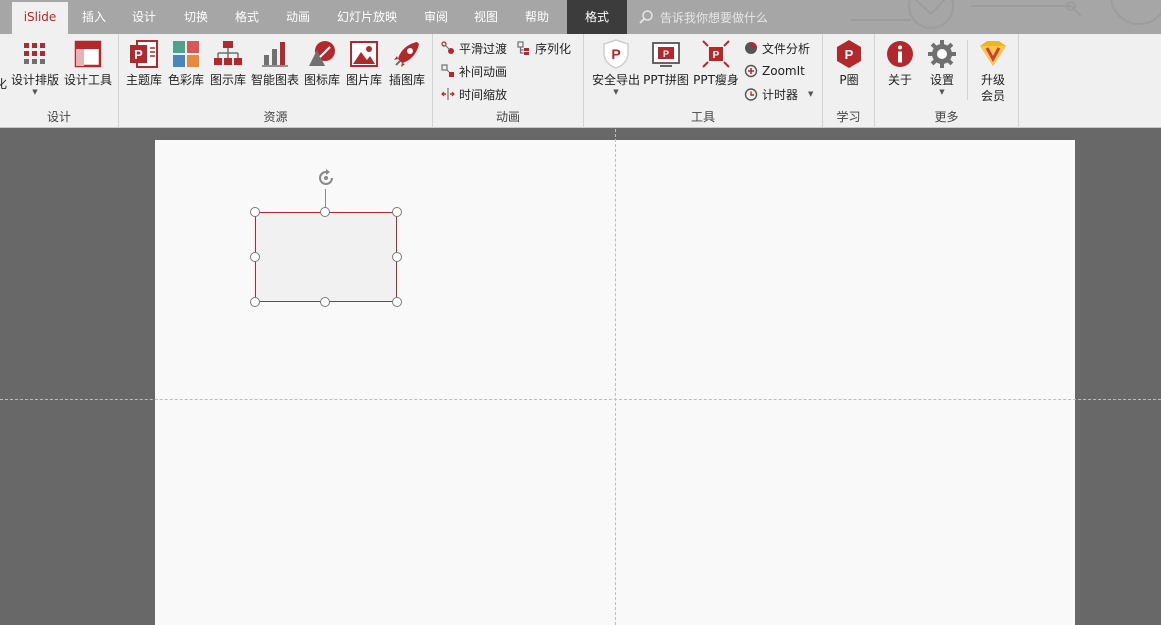 The height and width of the screenshot is (625, 1161). I want to click on file-analysis-button: 文件分析, so click(777, 48).